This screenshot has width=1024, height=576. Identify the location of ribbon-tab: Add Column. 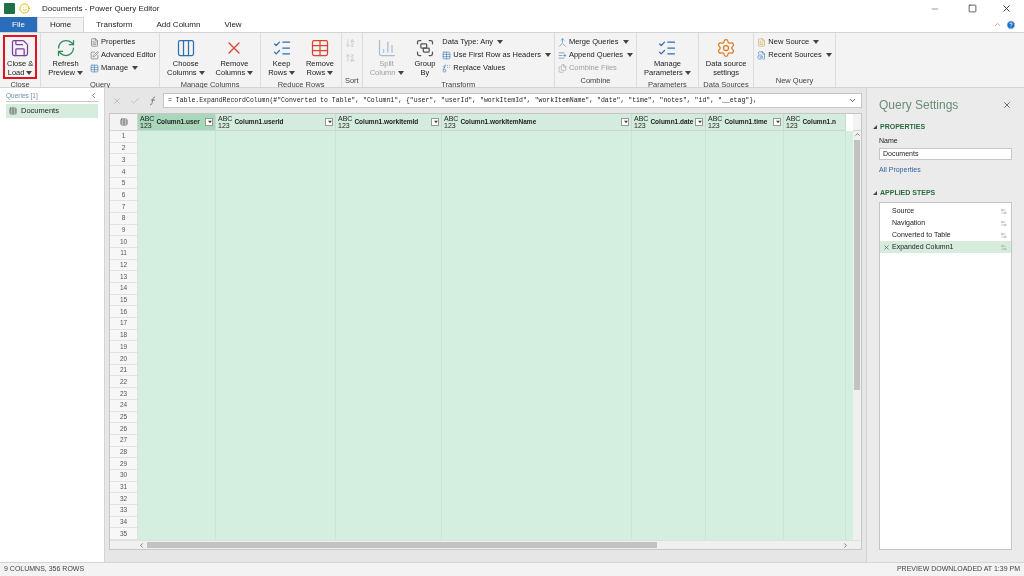
(178, 24).